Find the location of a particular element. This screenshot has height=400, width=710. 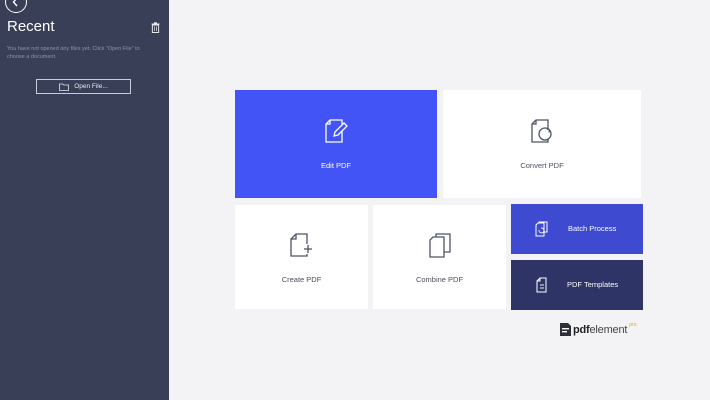

brand-pro-badge: pro is located at coordinates (633, 324).